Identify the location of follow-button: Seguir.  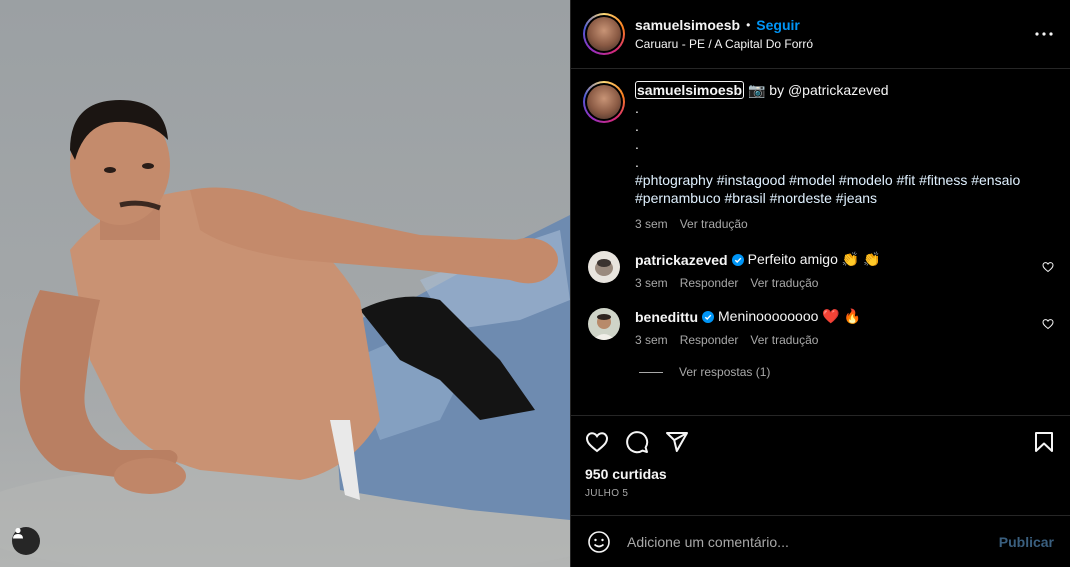
(778, 25).